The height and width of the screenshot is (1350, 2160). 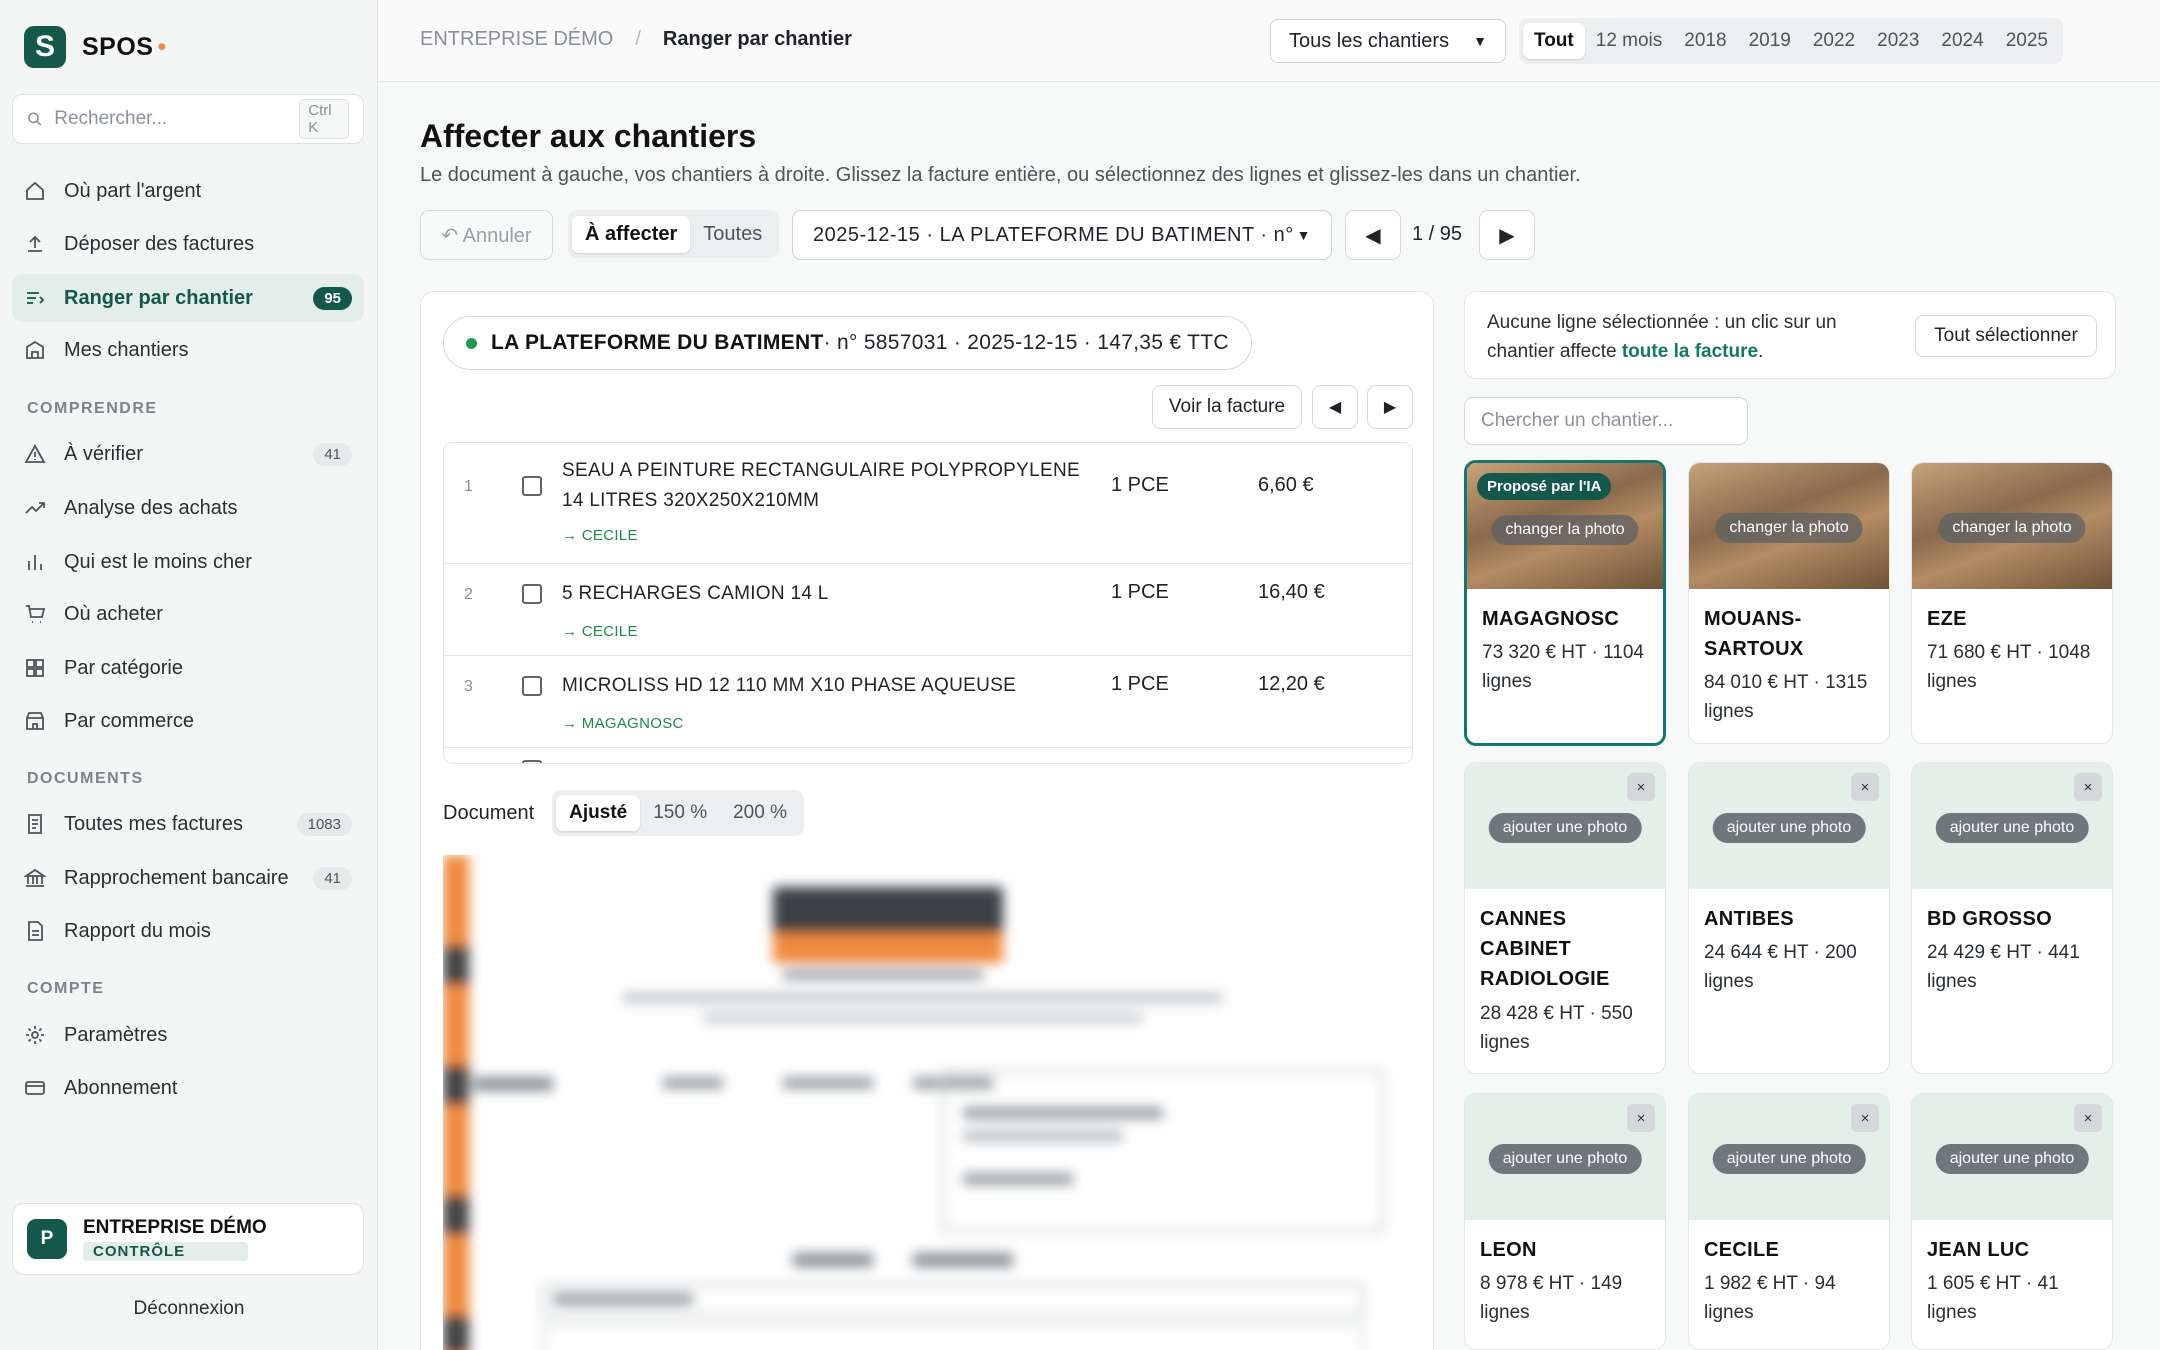 What do you see at coordinates (188, 1035) in the screenshot?
I see `nav-parametres: Paramètres` at bounding box center [188, 1035].